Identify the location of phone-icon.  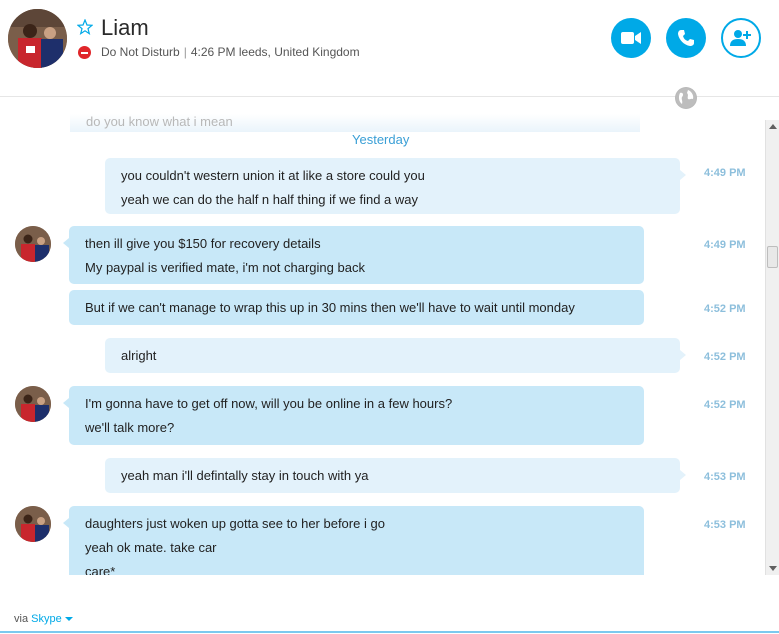
(686, 38).